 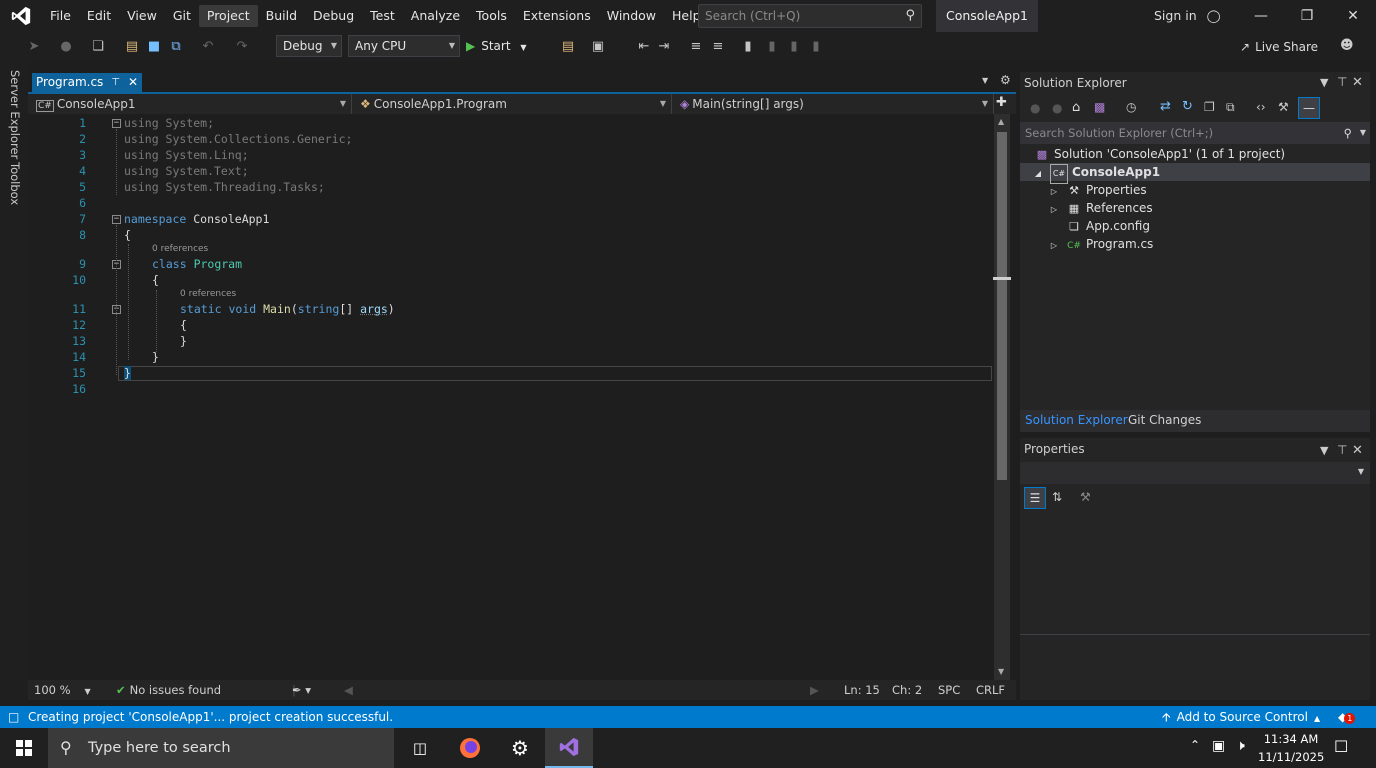 I want to click on indent-icon: ≡, so click(x=696, y=47).